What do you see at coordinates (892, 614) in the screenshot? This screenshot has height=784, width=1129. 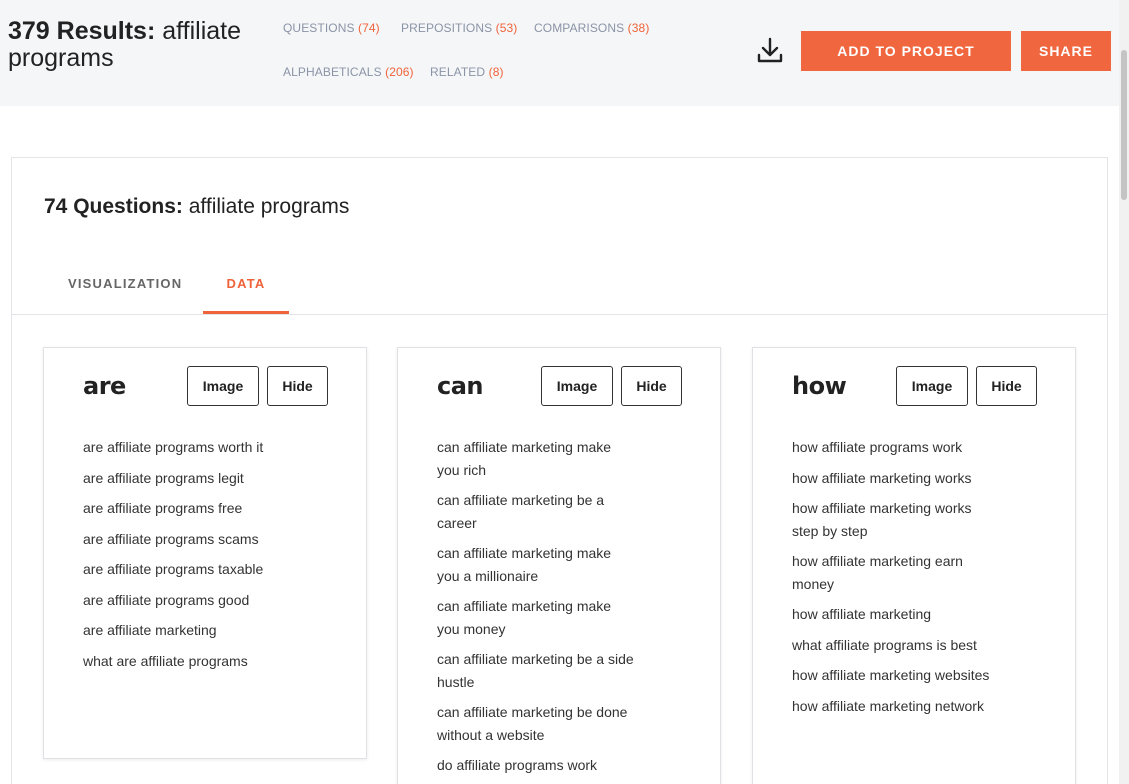 I see `question-item: how affiliate marketing` at bounding box center [892, 614].